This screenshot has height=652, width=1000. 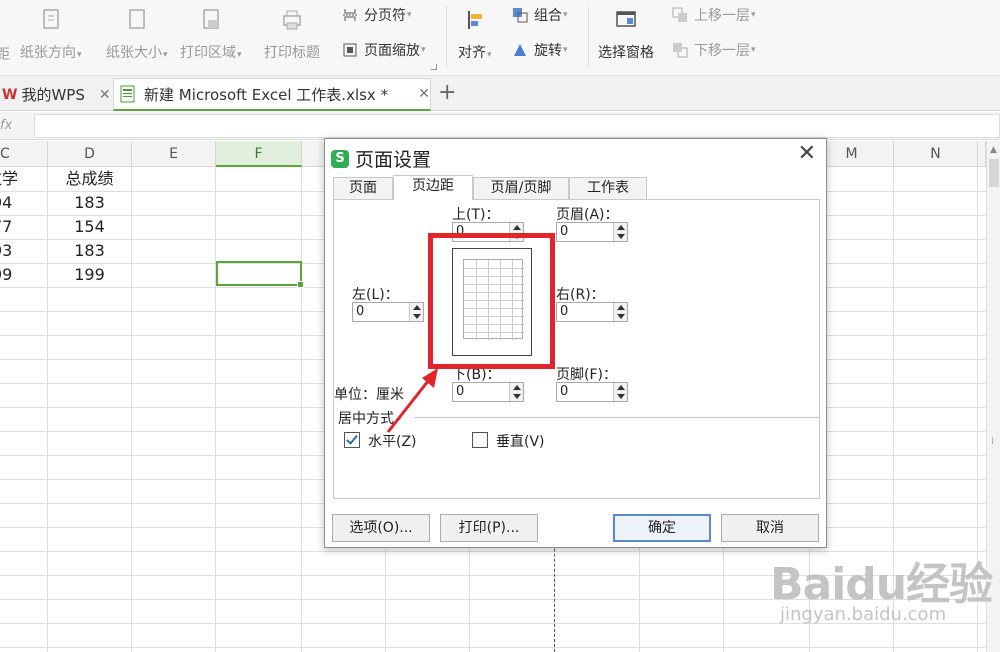 I want to click on bring-forward-icon, so click(x=679, y=14).